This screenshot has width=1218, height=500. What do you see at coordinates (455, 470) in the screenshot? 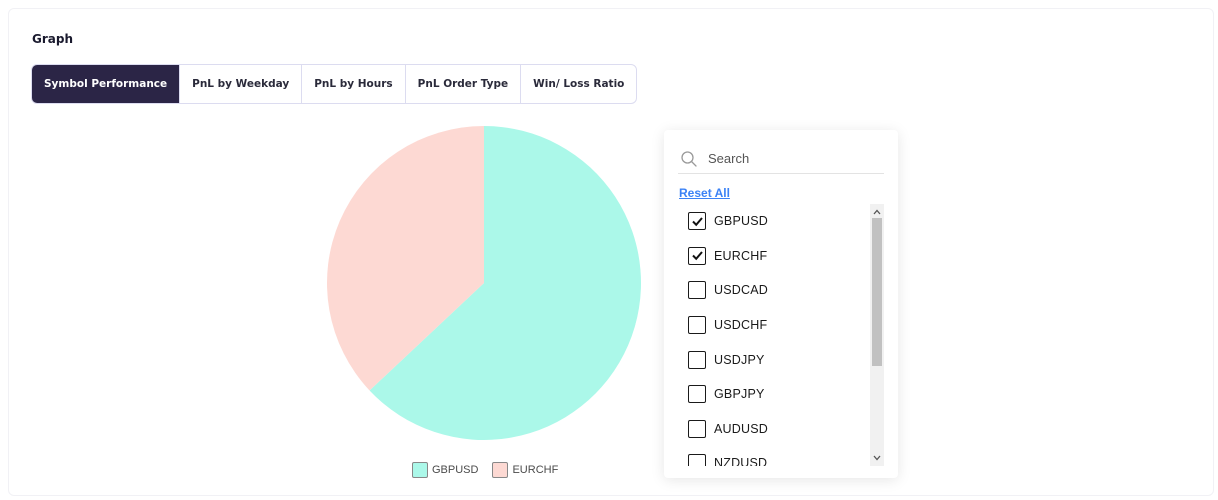
I see `legend-label-gbpusd: GBPUSD` at bounding box center [455, 470].